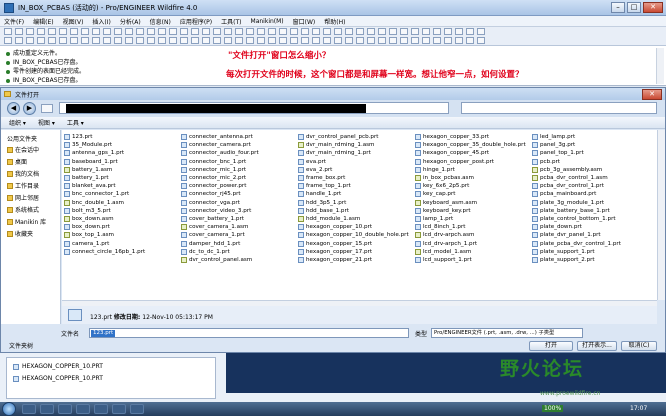 Image resolution: width=666 pixels, height=416 pixels. I want to click on file-item: bnc_connector_1.prt, so click(124, 194).